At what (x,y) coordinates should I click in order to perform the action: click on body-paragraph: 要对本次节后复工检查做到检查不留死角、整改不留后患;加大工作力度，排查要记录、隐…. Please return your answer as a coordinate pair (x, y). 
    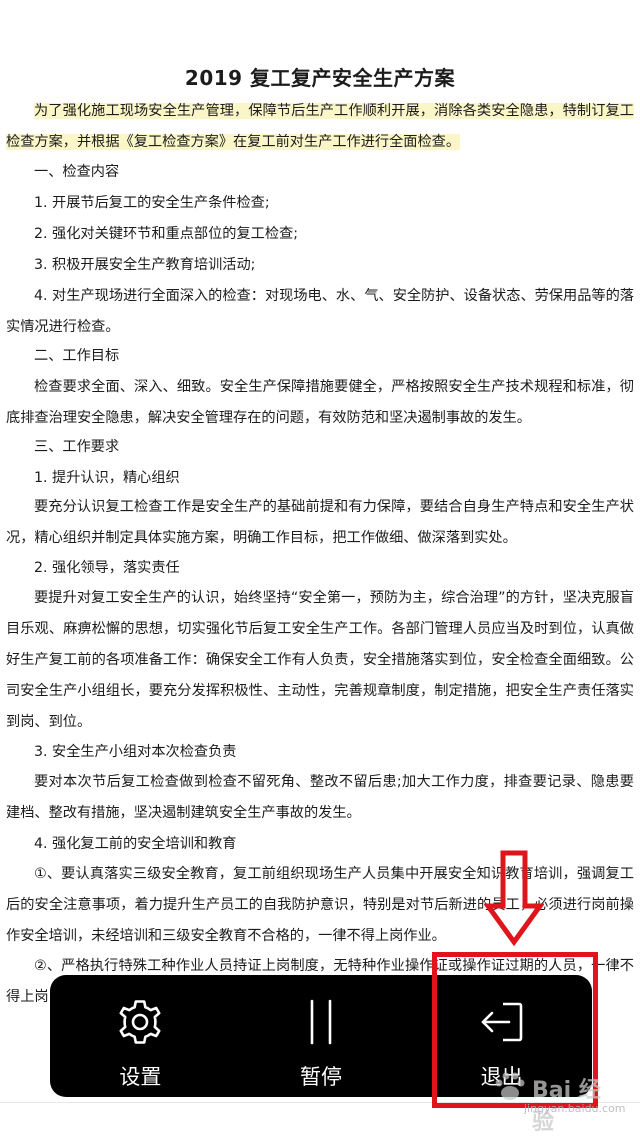
    Looking at the image, I should click on (320, 797).